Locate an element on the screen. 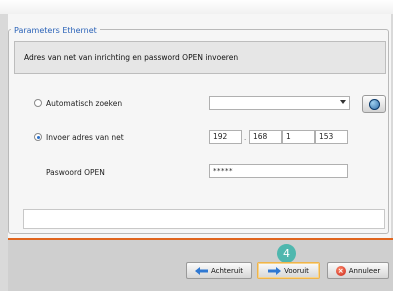 The height and width of the screenshot is (291, 393). group-title: Parameters Ethernet is located at coordinates (55, 30).